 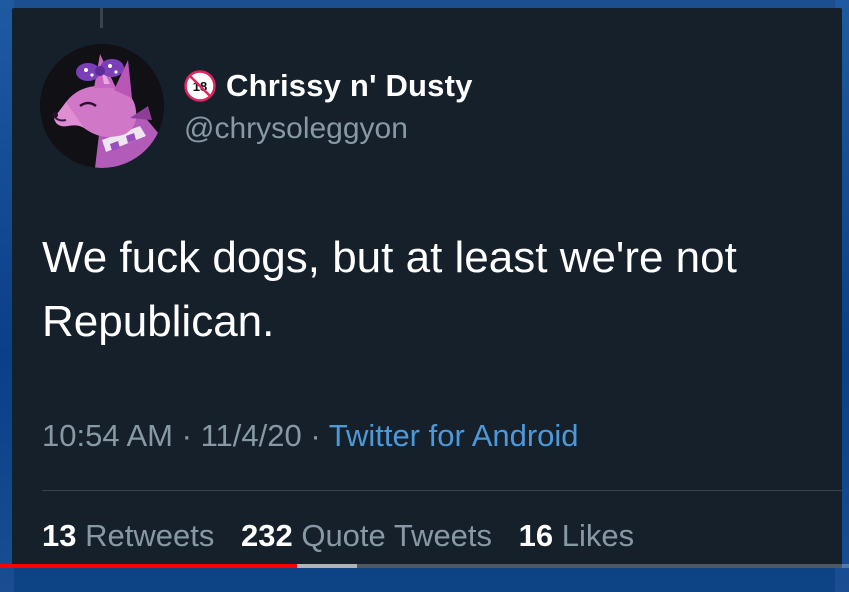 What do you see at coordinates (200, 86) in the screenshot?
I see `no-under-18-icon: 18` at bounding box center [200, 86].